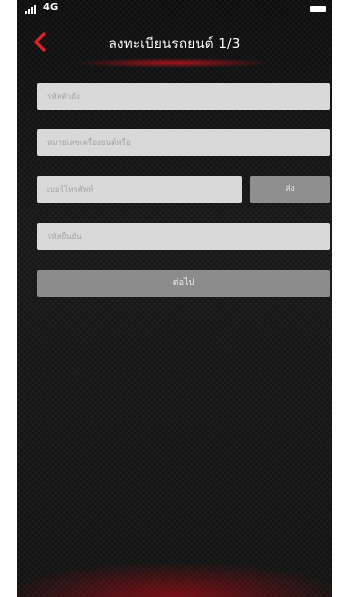 The height and width of the screenshot is (597, 340). I want to click on phone-number-placeholder: เบอร์โทรศัพท์, so click(70, 189).